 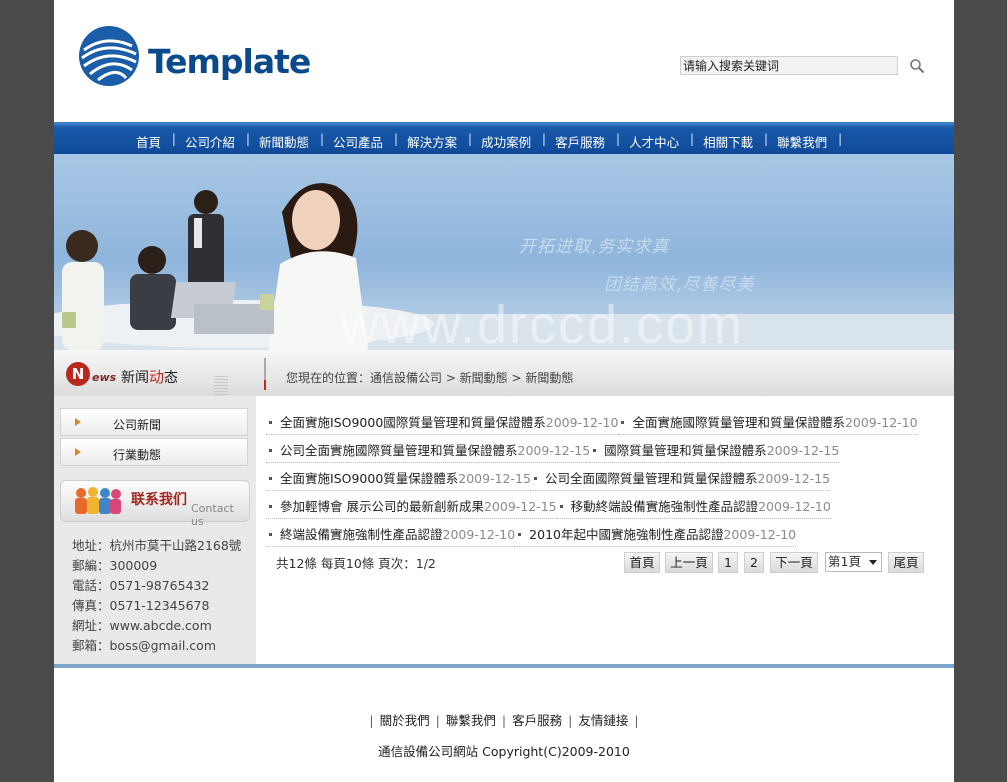 I want to click on next-page-button: 下一頁, so click(x=794, y=562).